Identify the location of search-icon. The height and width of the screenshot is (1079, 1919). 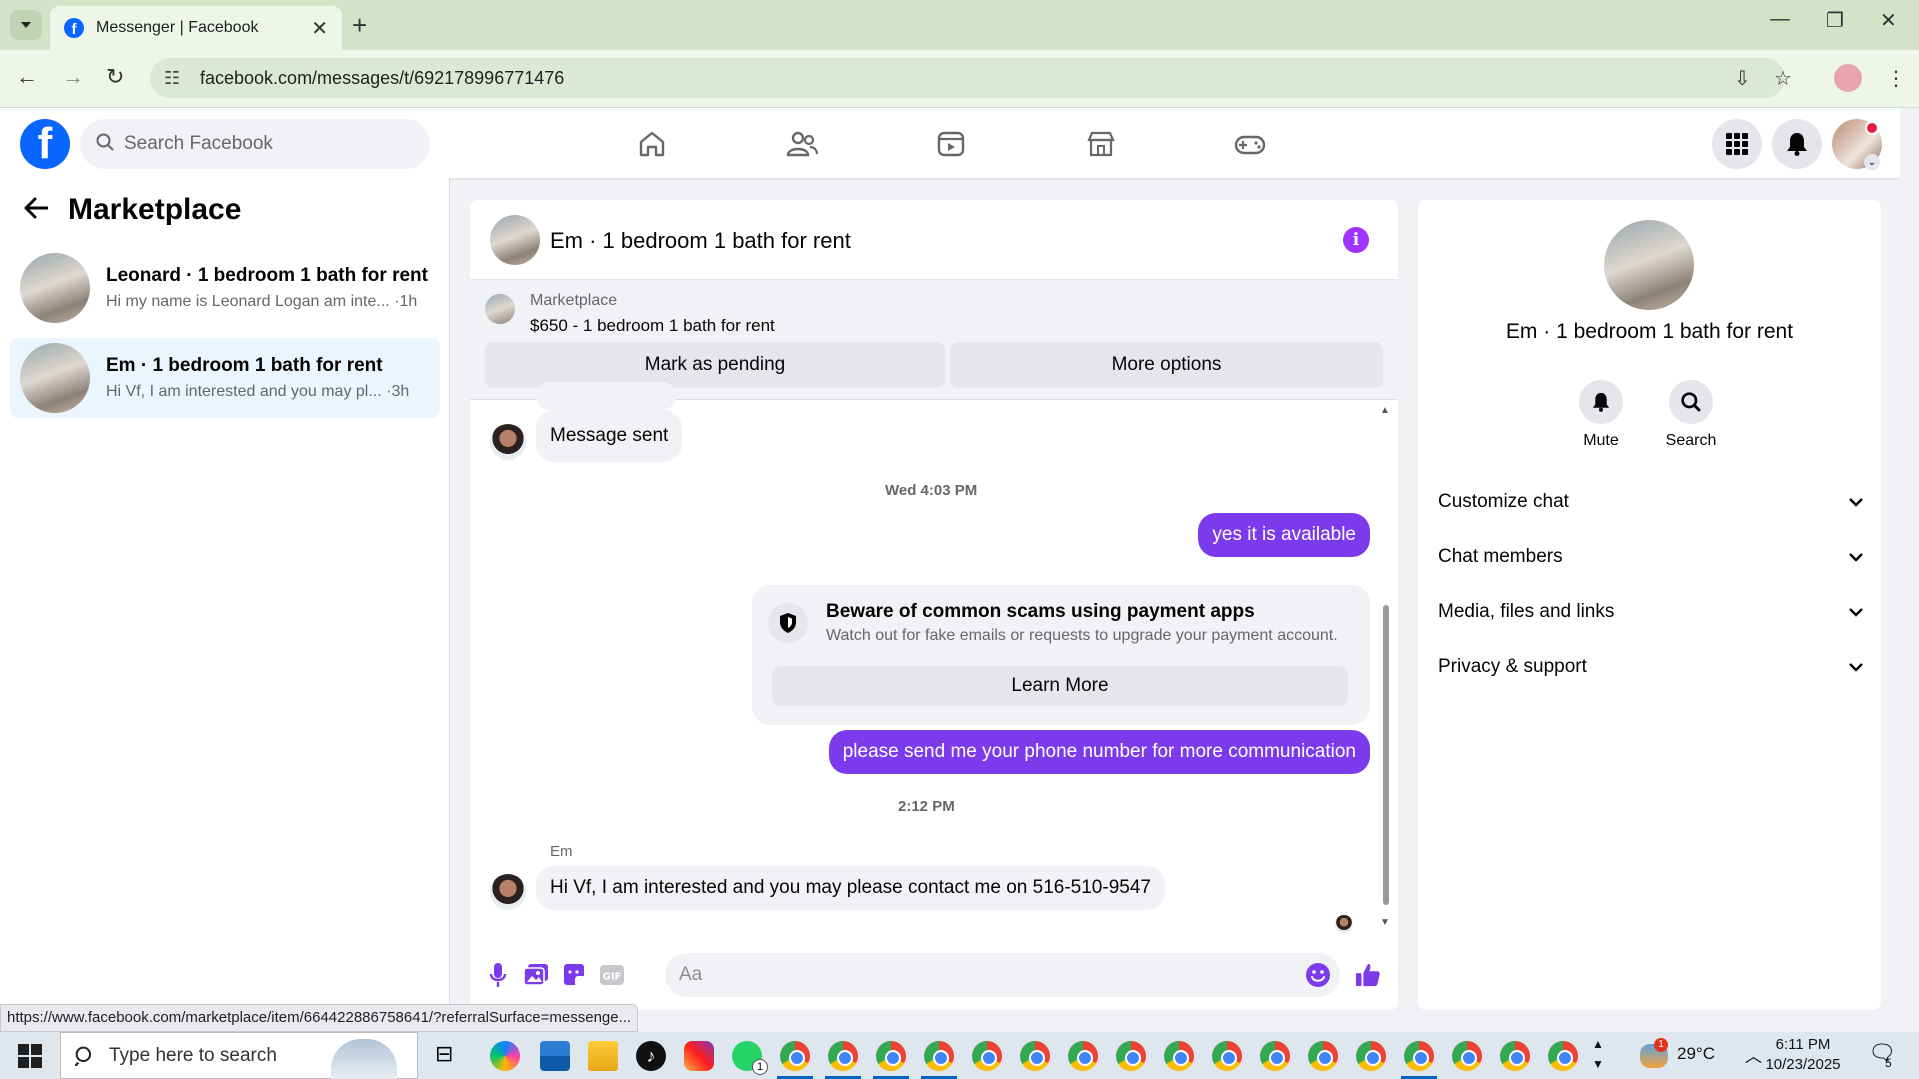
(1691, 402).